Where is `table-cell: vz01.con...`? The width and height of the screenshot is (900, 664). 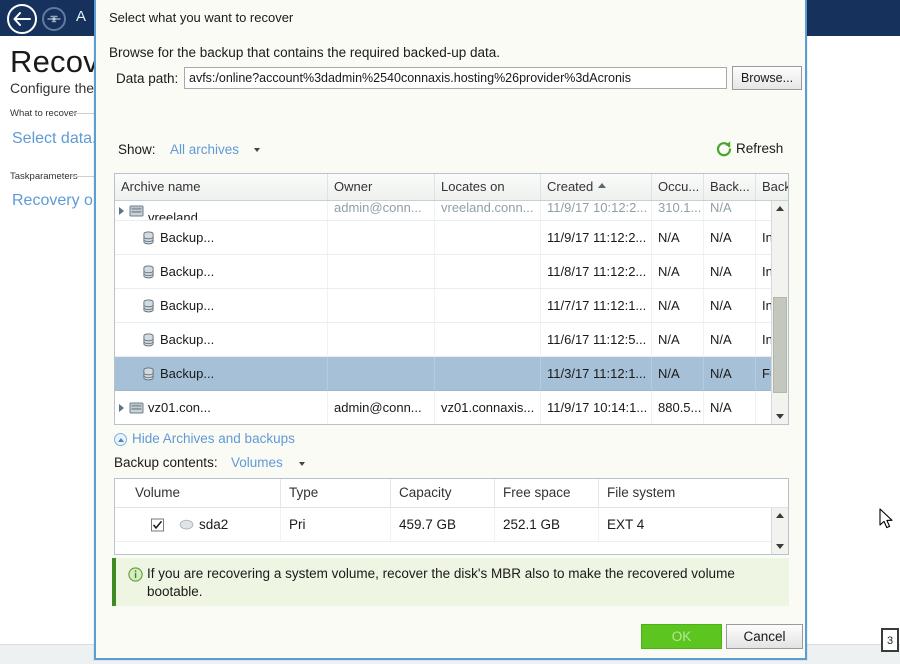
table-cell: vz01.con... is located at coordinates (221, 407).